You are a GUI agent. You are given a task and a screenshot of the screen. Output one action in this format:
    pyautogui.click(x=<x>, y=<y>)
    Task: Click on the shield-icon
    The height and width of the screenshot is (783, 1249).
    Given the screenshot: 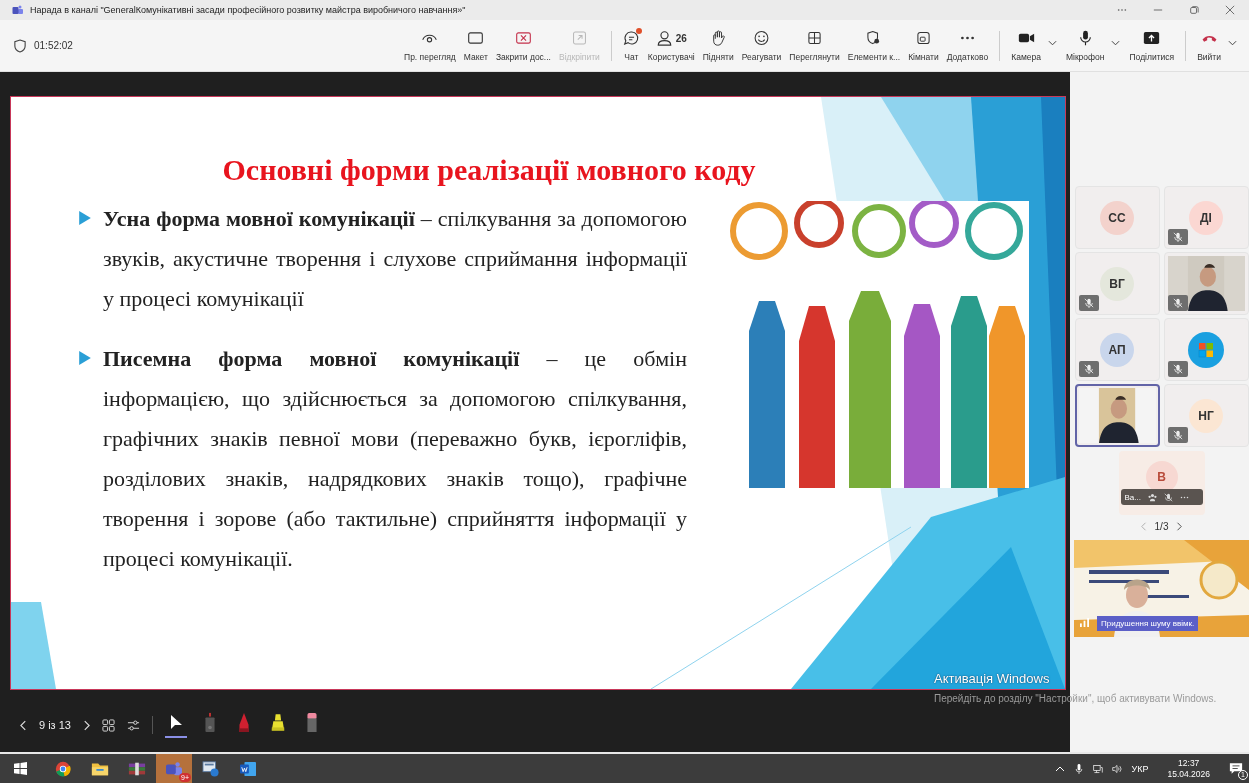 What is the action you would take?
    pyautogui.click(x=20, y=45)
    